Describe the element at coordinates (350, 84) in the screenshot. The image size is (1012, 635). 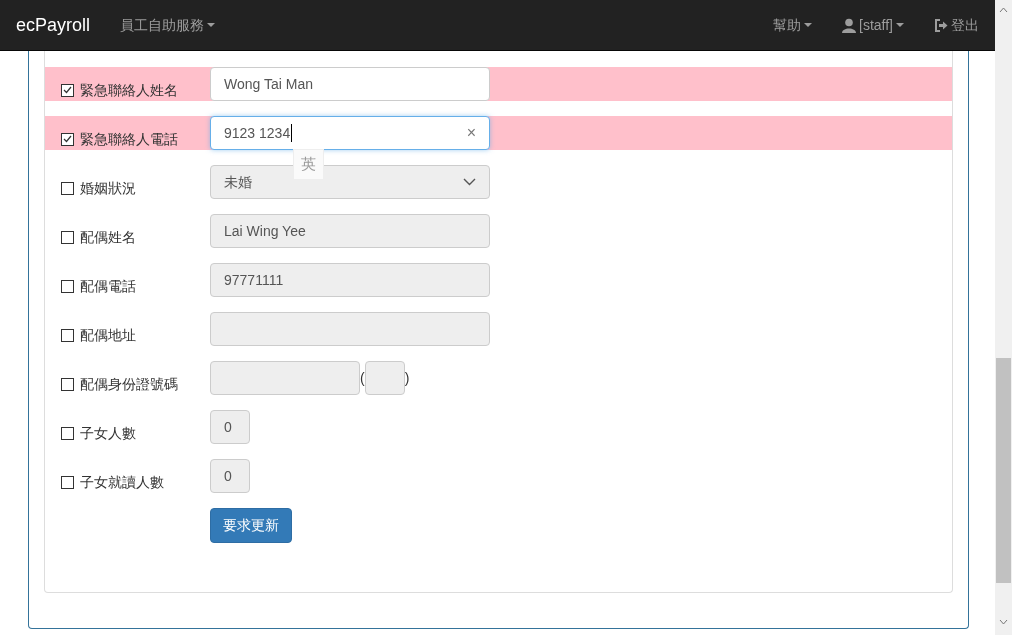
I see `input-field: Wong Tai Man` at that location.